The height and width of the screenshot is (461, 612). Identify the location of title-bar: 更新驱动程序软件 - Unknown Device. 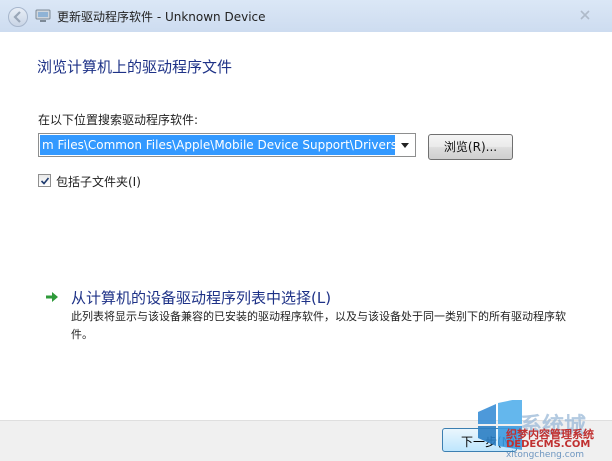
(306, 16).